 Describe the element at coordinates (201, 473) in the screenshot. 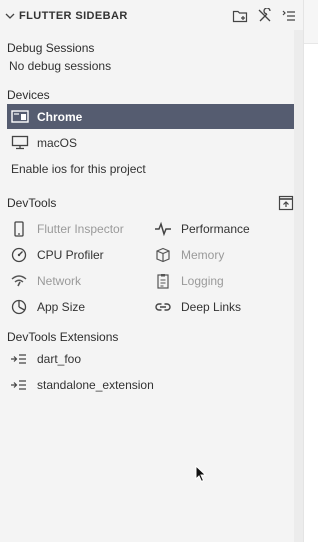

I see `mouse-cursor-icon` at that location.